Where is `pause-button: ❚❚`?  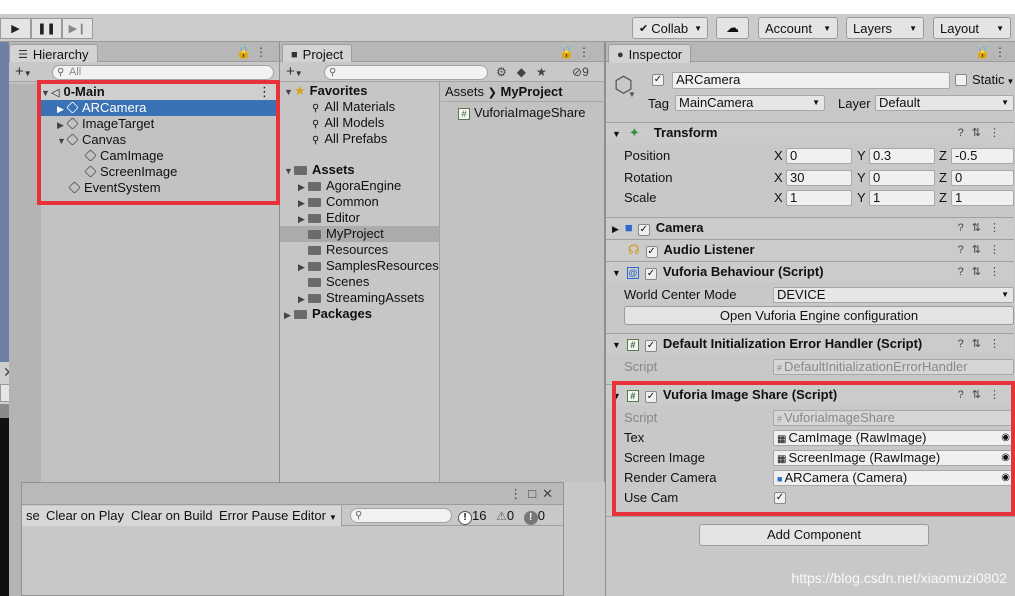
pause-button: ❚❚ is located at coordinates (46, 28).